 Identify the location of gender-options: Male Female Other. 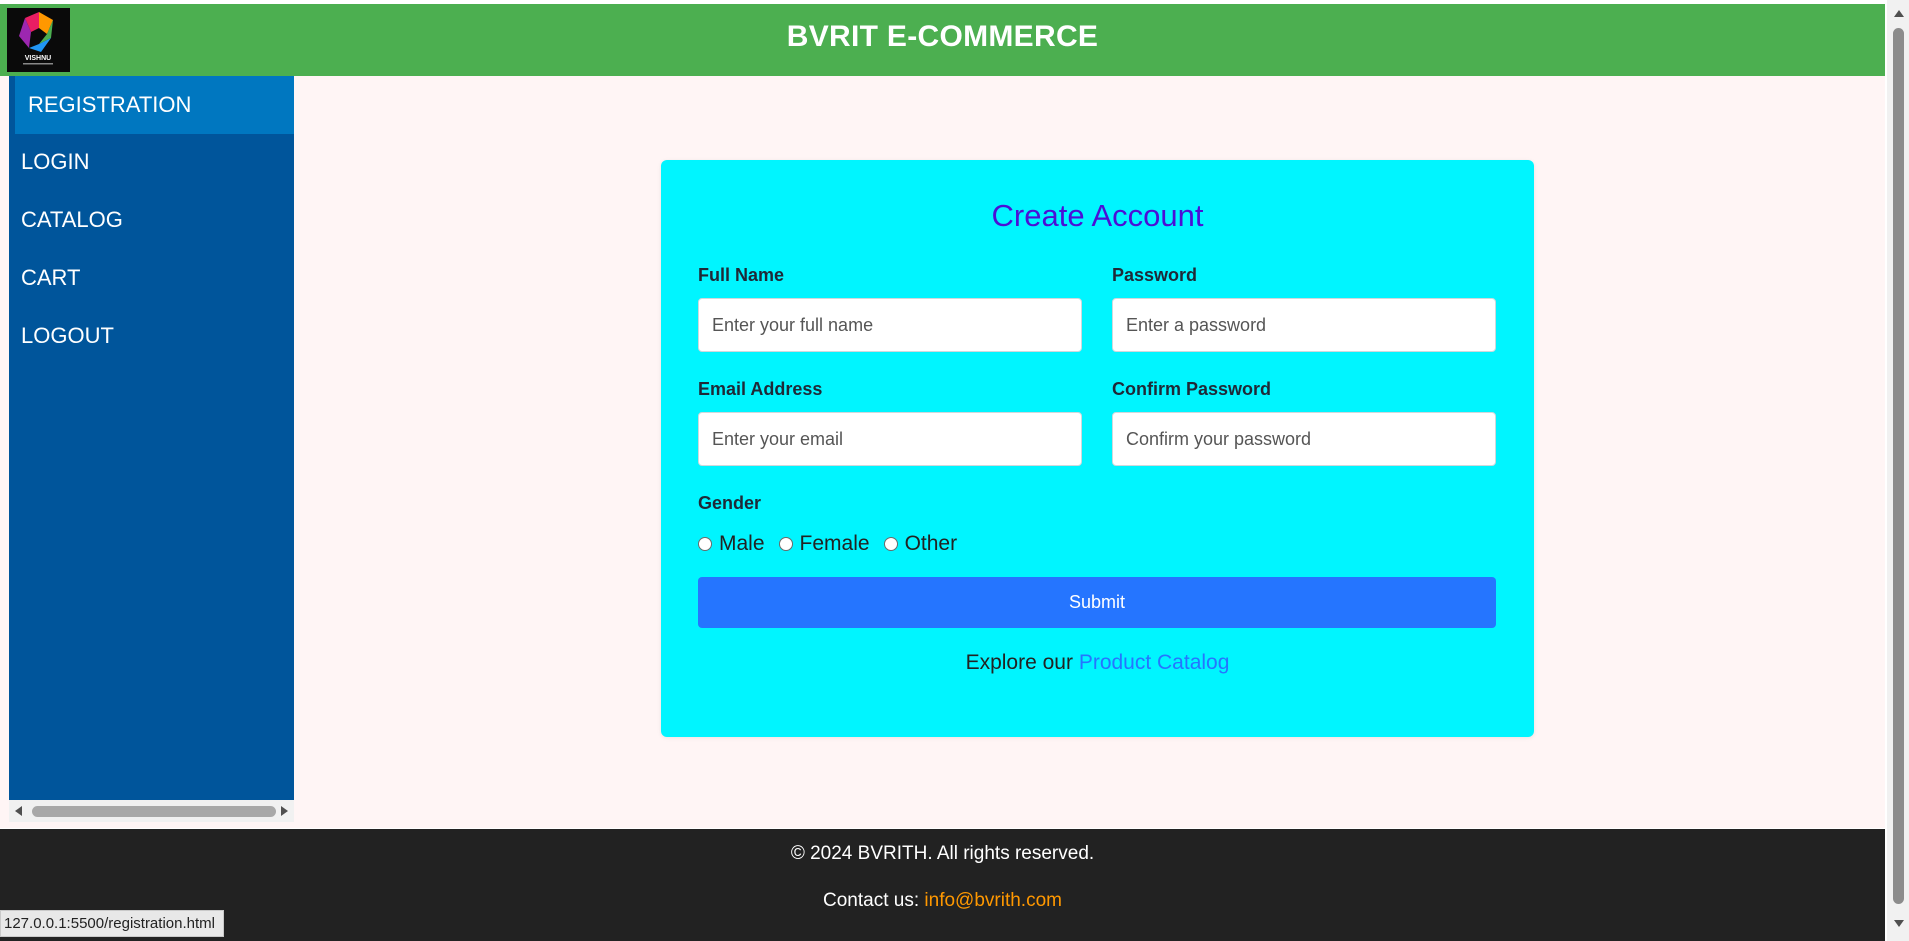
(834, 544).